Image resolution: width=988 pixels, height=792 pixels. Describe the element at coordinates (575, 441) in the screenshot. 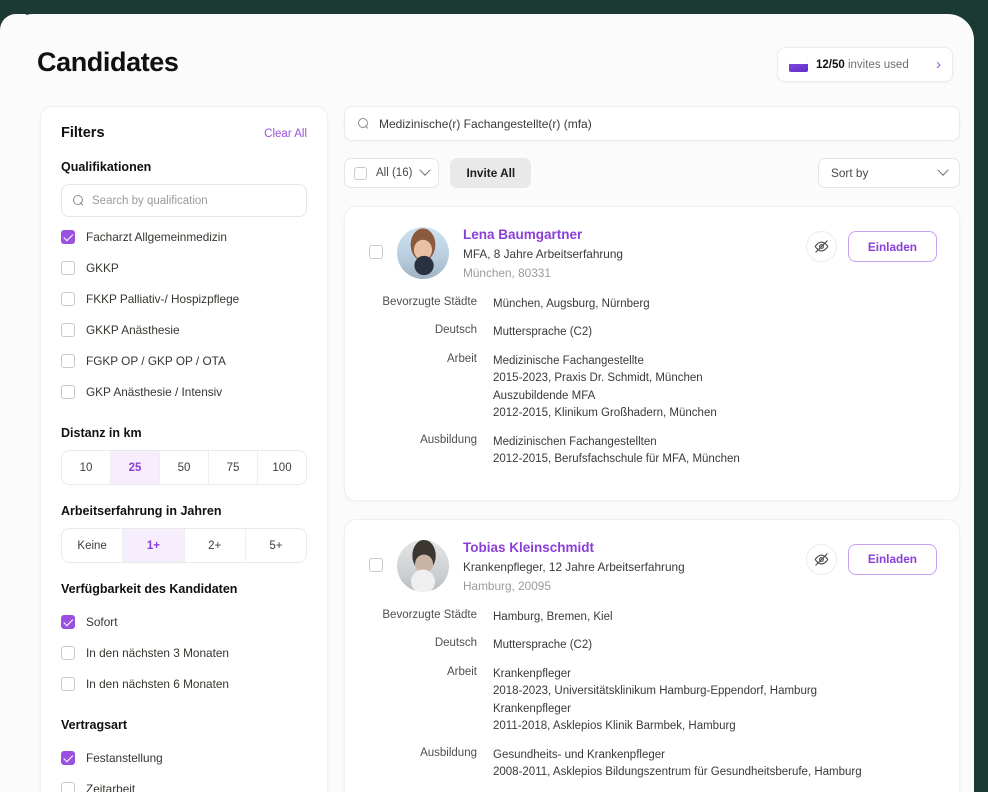

I see `education-line: Medizinischen Fachangestellten` at that location.